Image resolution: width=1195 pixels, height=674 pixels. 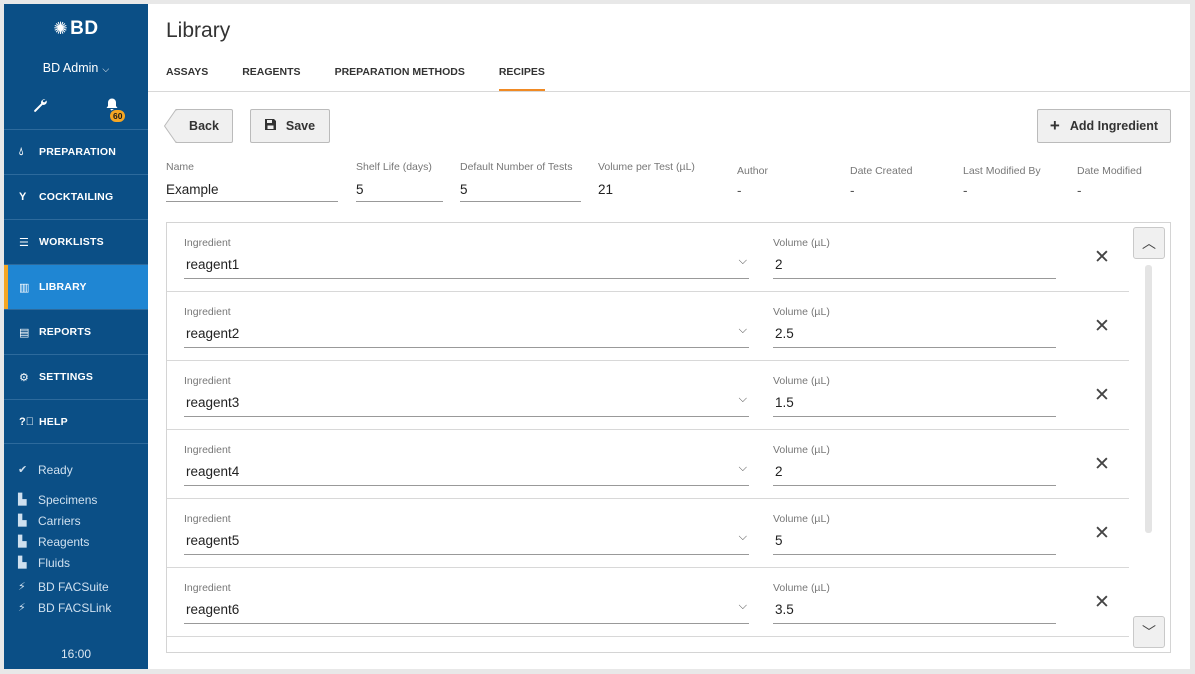 I want to click on author-field: Author -, so click(x=787, y=182).